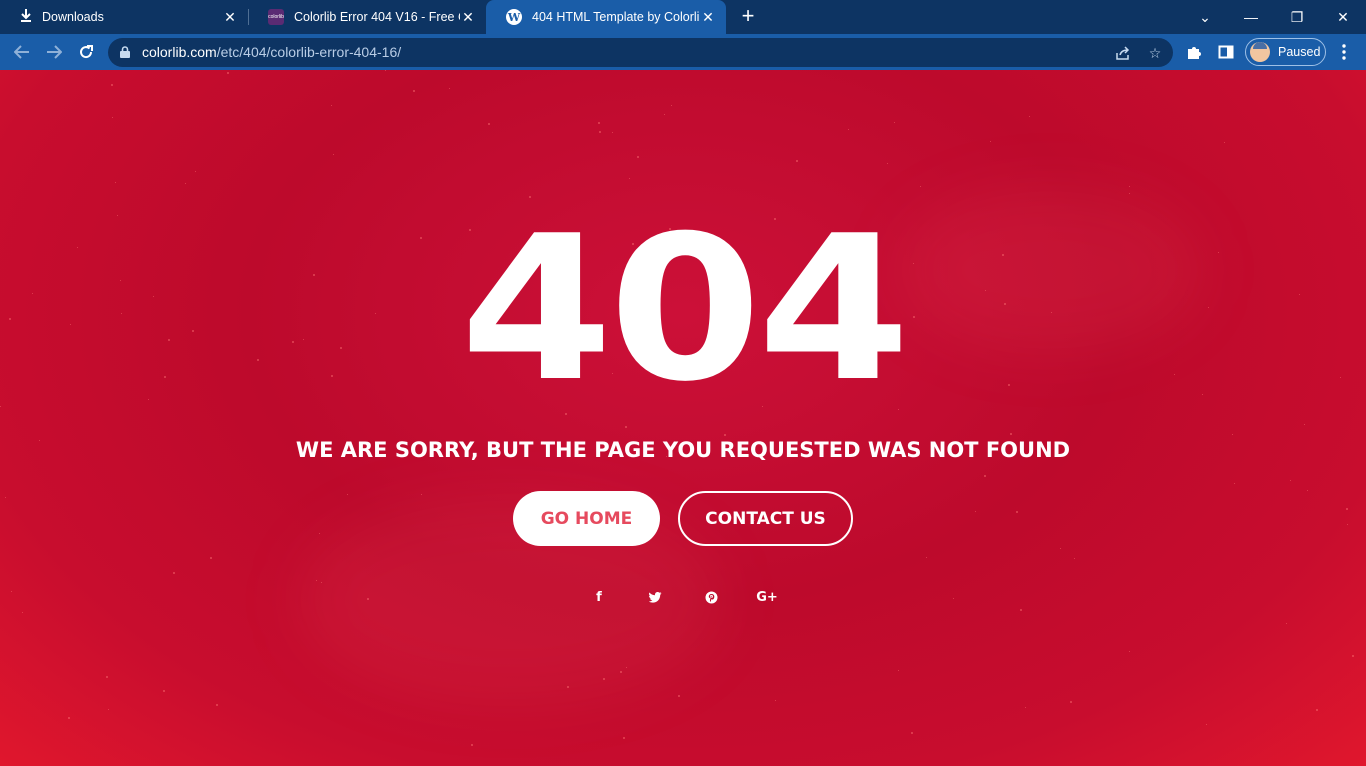 The width and height of the screenshot is (1366, 766). What do you see at coordinates (86, 52) in the screenshot?
I see `reload-button` at bounding box center [86, 52].